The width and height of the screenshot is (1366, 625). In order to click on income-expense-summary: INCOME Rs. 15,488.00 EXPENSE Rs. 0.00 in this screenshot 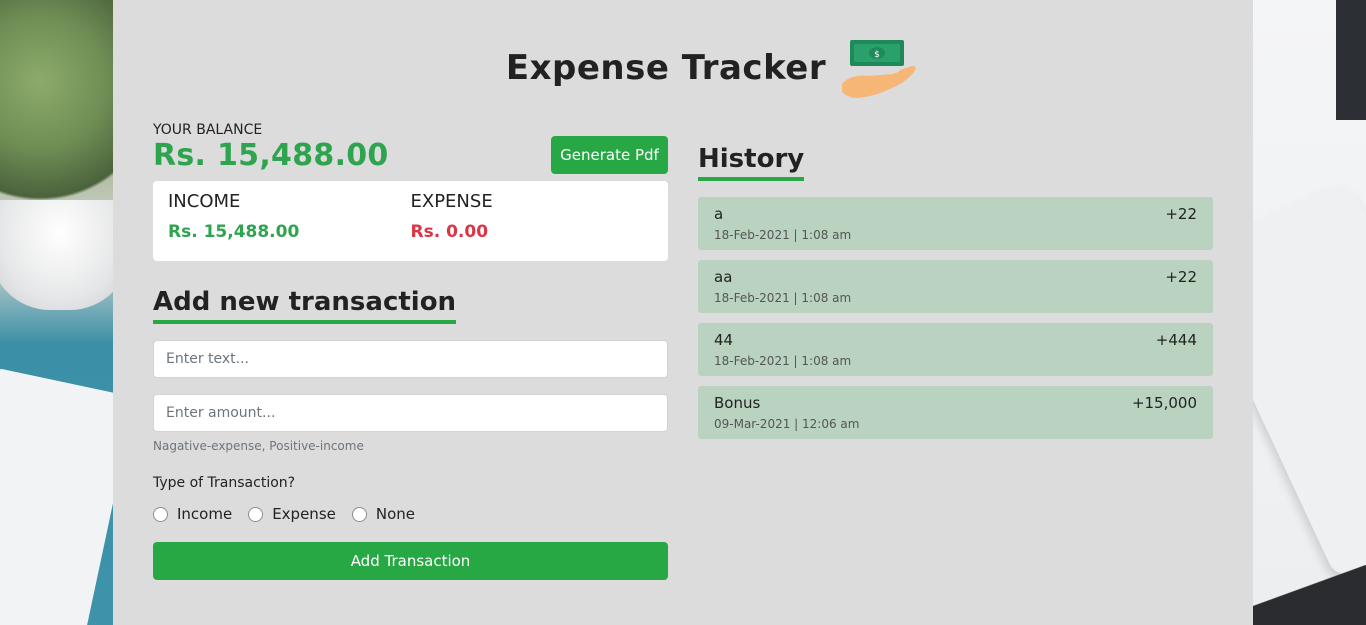, I will do `click(410, 221)`.